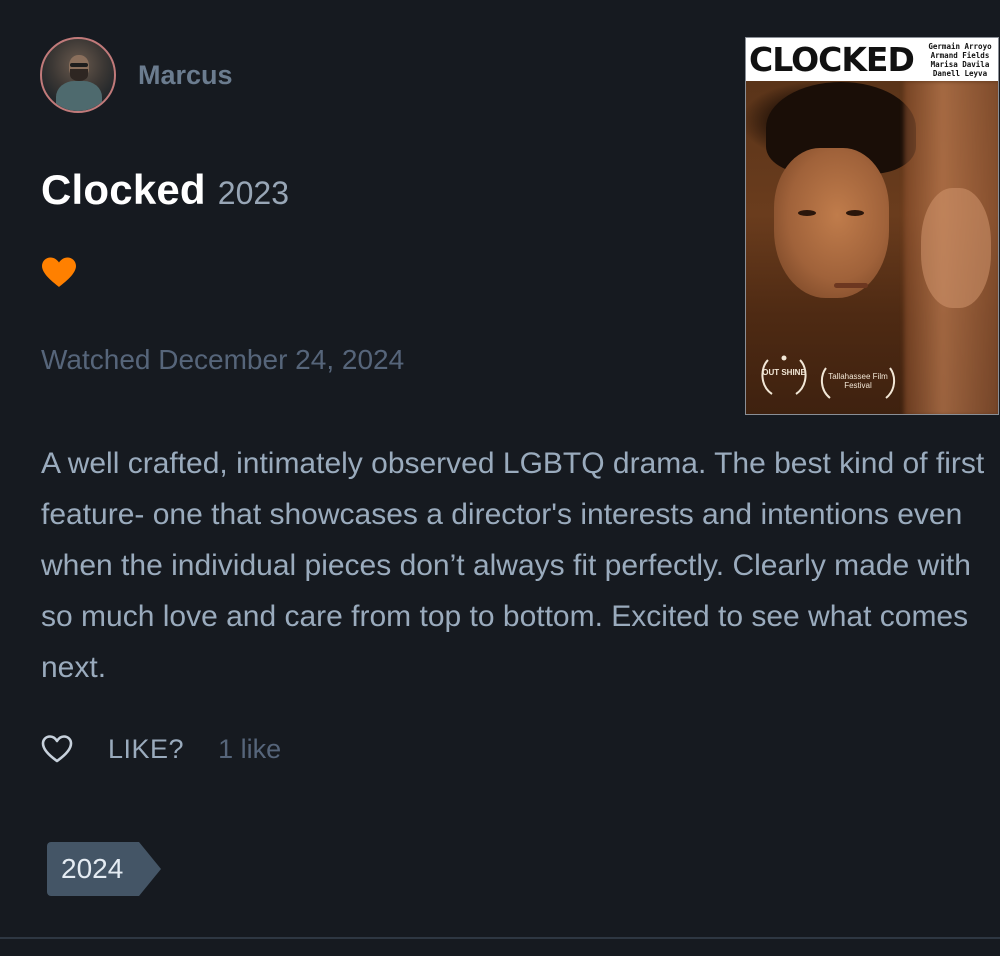  Describe the element at coordinates (136, 75) in the screenshot. I see `review-author: Marcus` at that location.